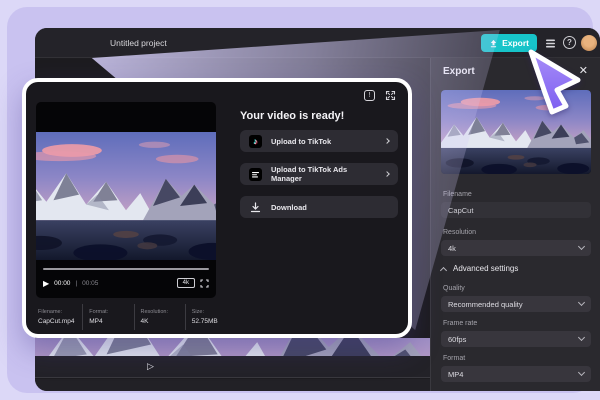  I want to click on info-size: Size: 52.75MB, so click(210, 317).